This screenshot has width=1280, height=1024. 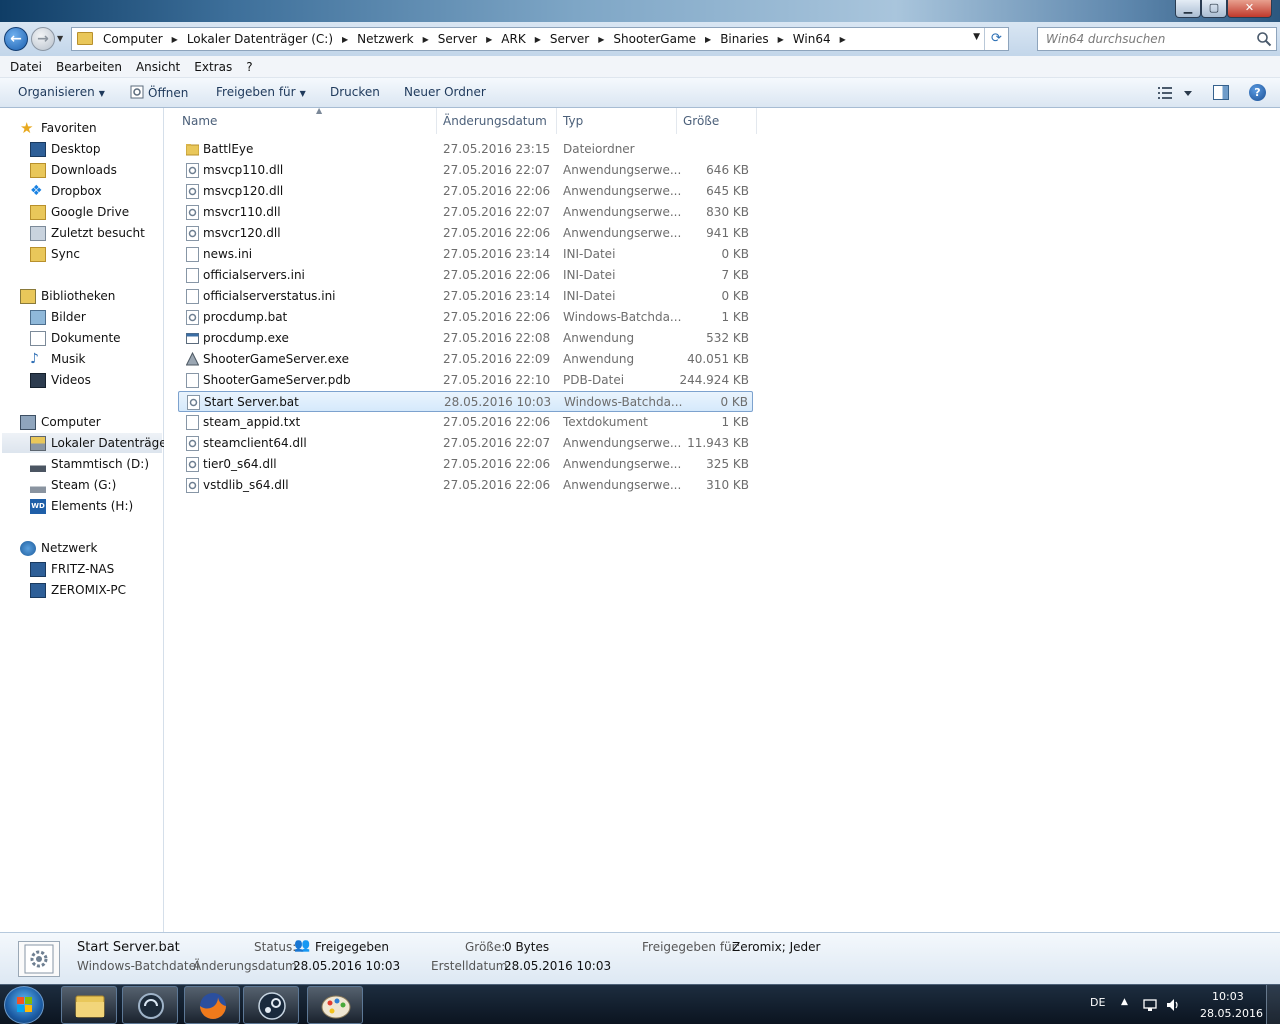 What do you see at coordinates (78, 590) in the screenshot?
I see `nav-zeromix-pc: ZEROMIX-PC` at bounding box center [78, 590].